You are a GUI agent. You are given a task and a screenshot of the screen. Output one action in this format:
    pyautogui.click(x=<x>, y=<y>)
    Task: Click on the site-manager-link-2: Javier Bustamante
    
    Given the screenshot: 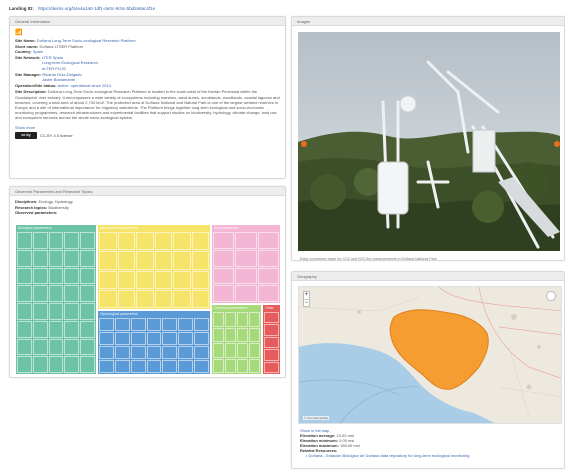 What is the action you would take?
    pyautogui.click(x=58, y=79)
    